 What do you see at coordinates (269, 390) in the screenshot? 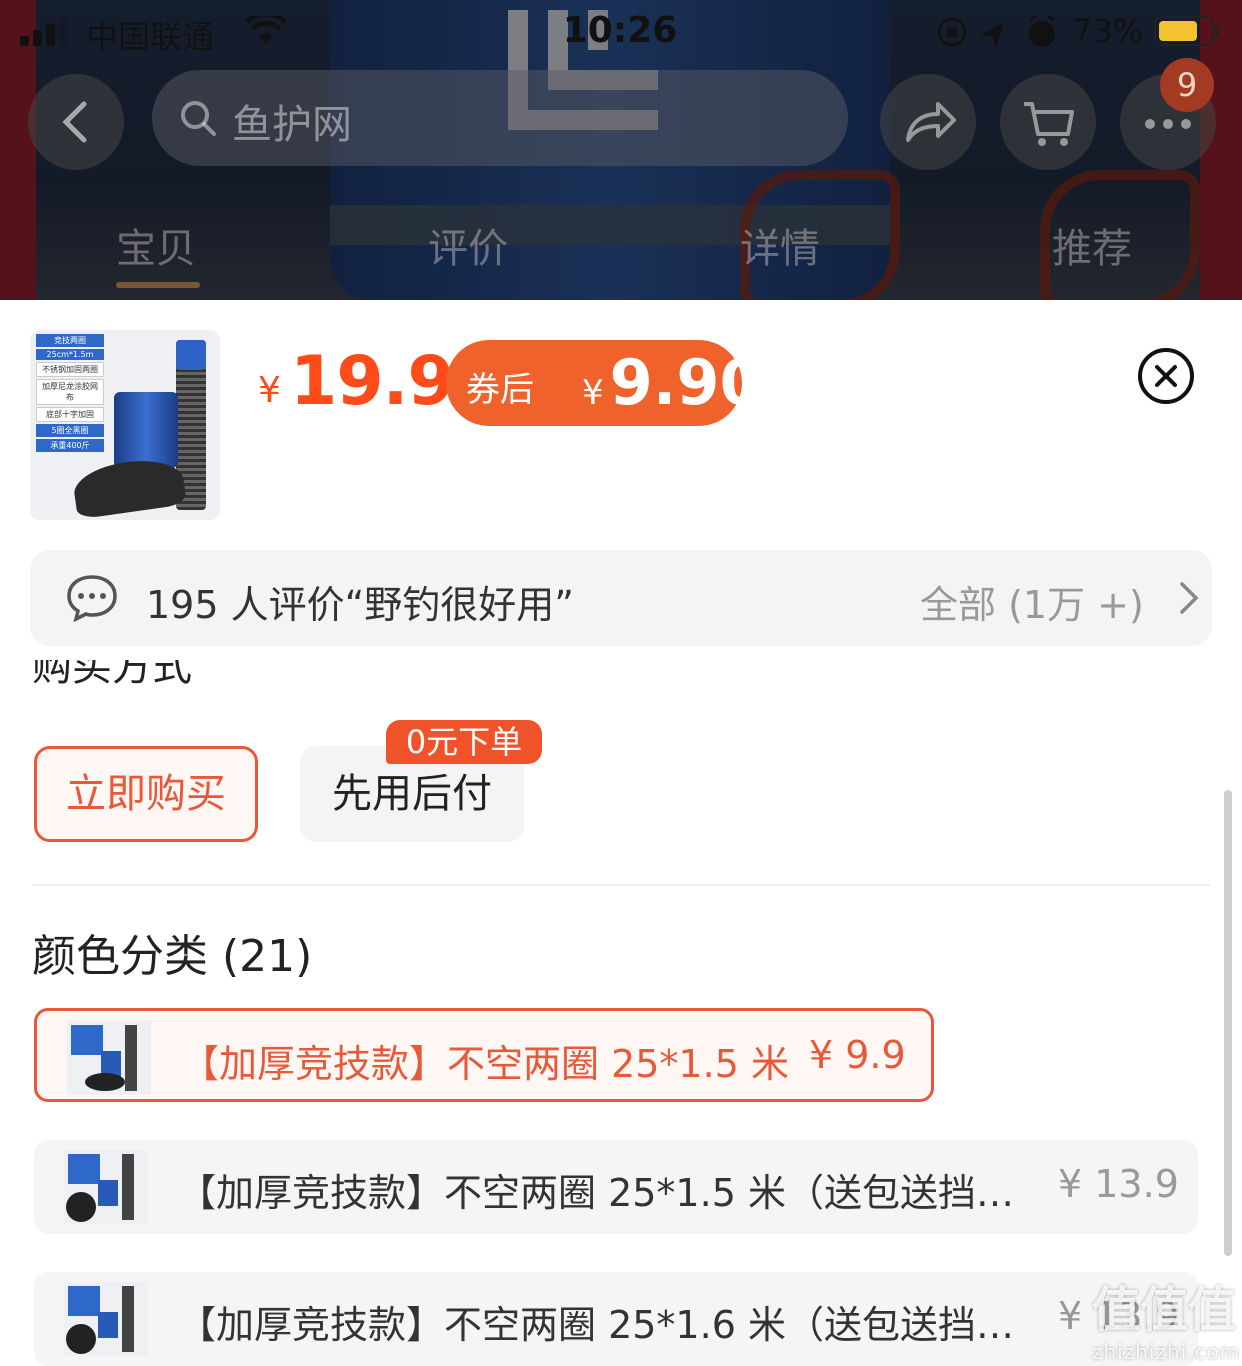
I see `price-currency: ¥` at bounding box center [269, 390].